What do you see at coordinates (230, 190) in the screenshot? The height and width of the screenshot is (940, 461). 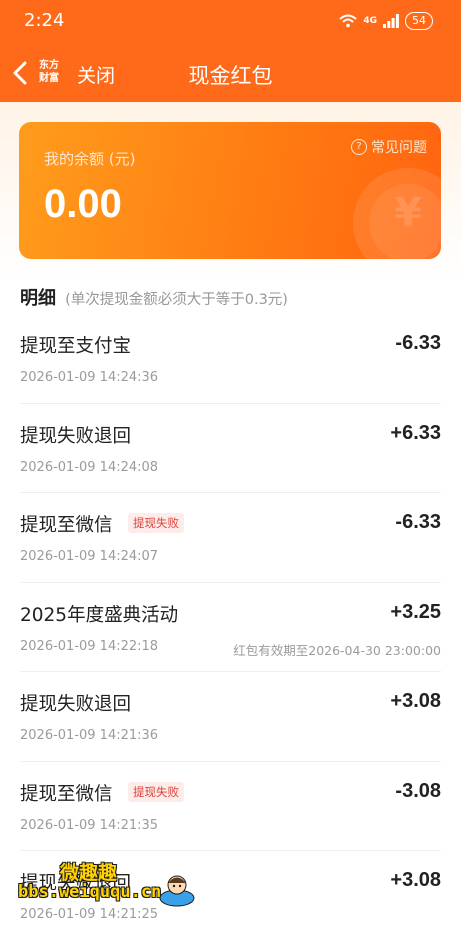 I see `balance-card: ¥ 我的余额 (元) 0.00 ? 常见问题` at bounding box center [230, 190].